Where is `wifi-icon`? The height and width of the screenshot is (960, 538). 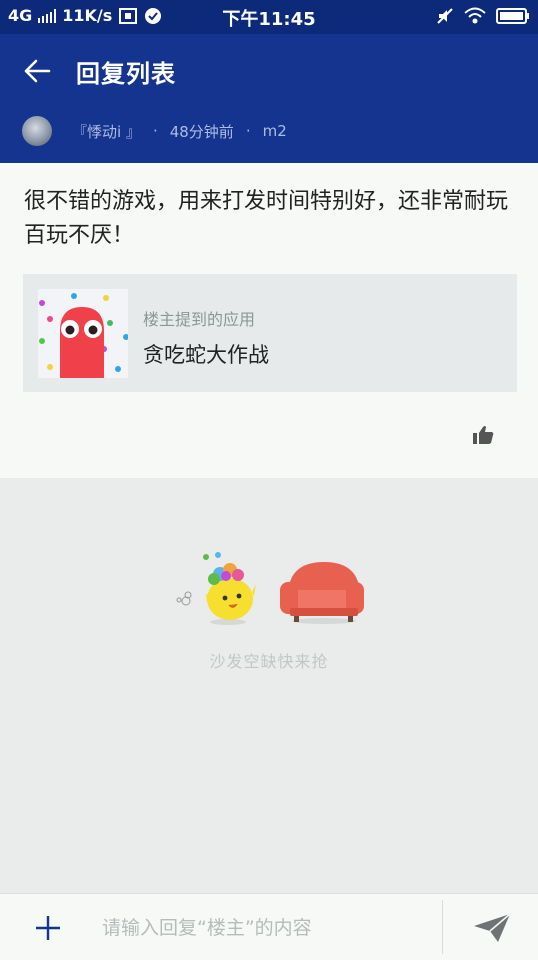 wifi-icon is located at coordinates (475, 15).